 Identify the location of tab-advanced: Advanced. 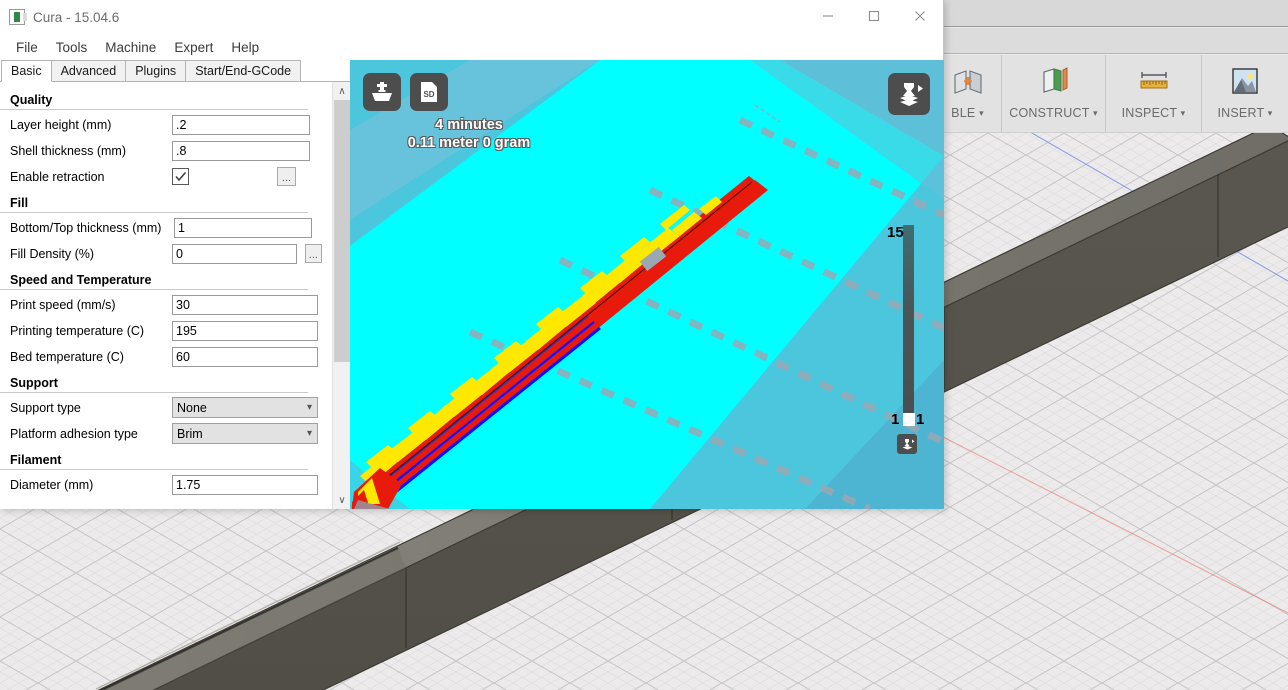
(88, 70).